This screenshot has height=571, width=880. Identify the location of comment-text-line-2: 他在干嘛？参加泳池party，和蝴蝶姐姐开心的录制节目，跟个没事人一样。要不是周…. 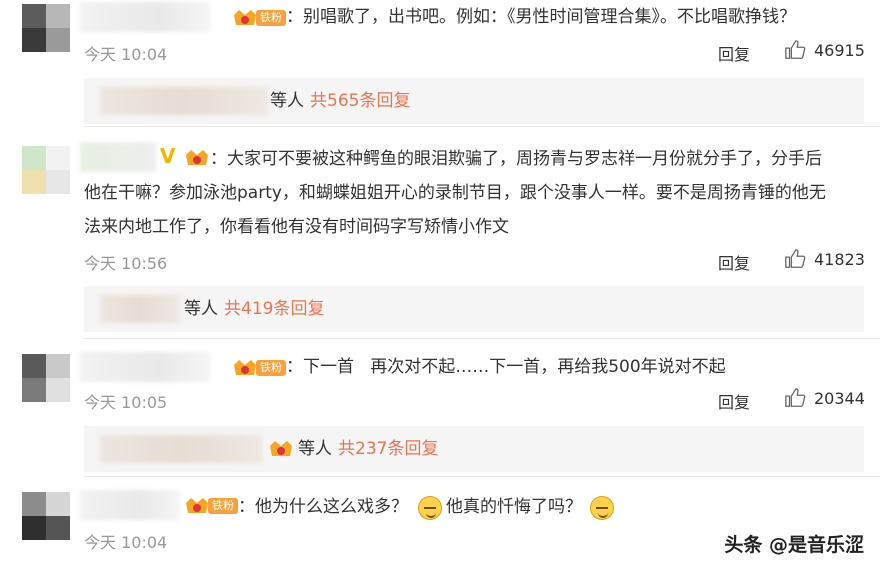
(455, 193).